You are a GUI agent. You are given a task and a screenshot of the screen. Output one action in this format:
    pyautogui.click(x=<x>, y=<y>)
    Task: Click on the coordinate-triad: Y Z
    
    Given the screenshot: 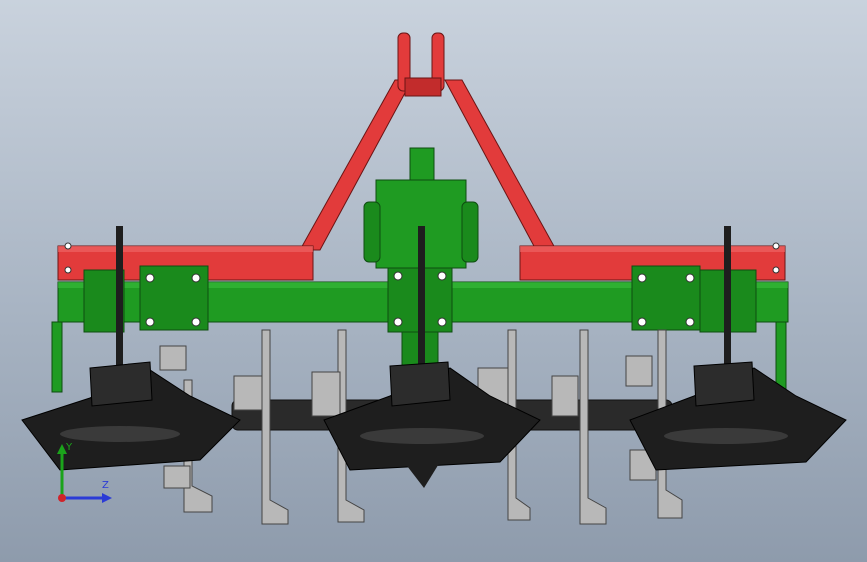 What is the action you would take?
    pyautogui.click(x=85, y=475)
    